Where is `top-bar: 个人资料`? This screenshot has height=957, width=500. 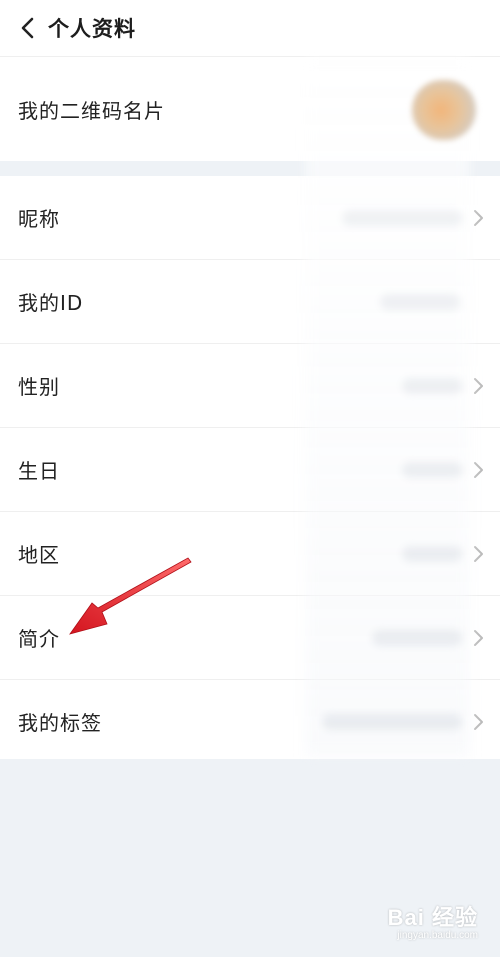 top-bar: 个人资料 is located at coordinates (250, 28).